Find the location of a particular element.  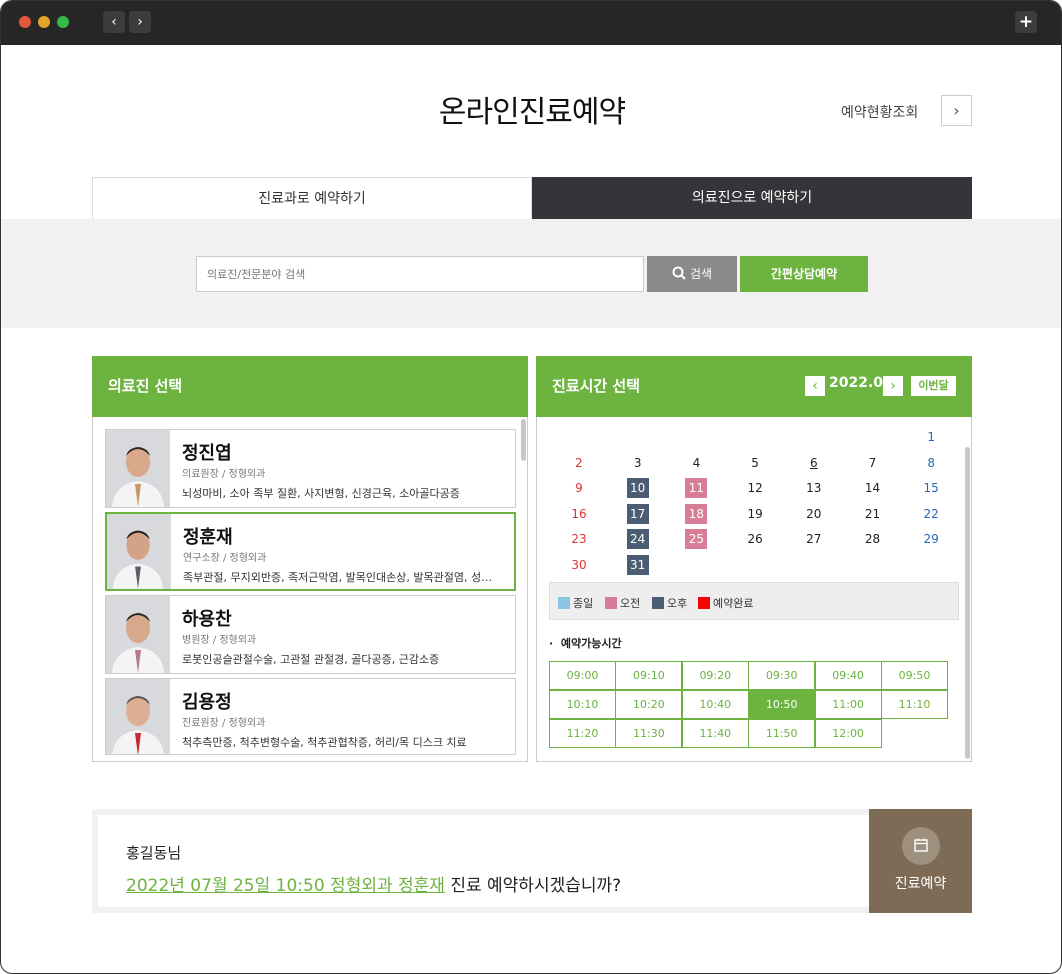

tab-by-department: 진료과로 예약하기 is located at coordinates (312, 198).